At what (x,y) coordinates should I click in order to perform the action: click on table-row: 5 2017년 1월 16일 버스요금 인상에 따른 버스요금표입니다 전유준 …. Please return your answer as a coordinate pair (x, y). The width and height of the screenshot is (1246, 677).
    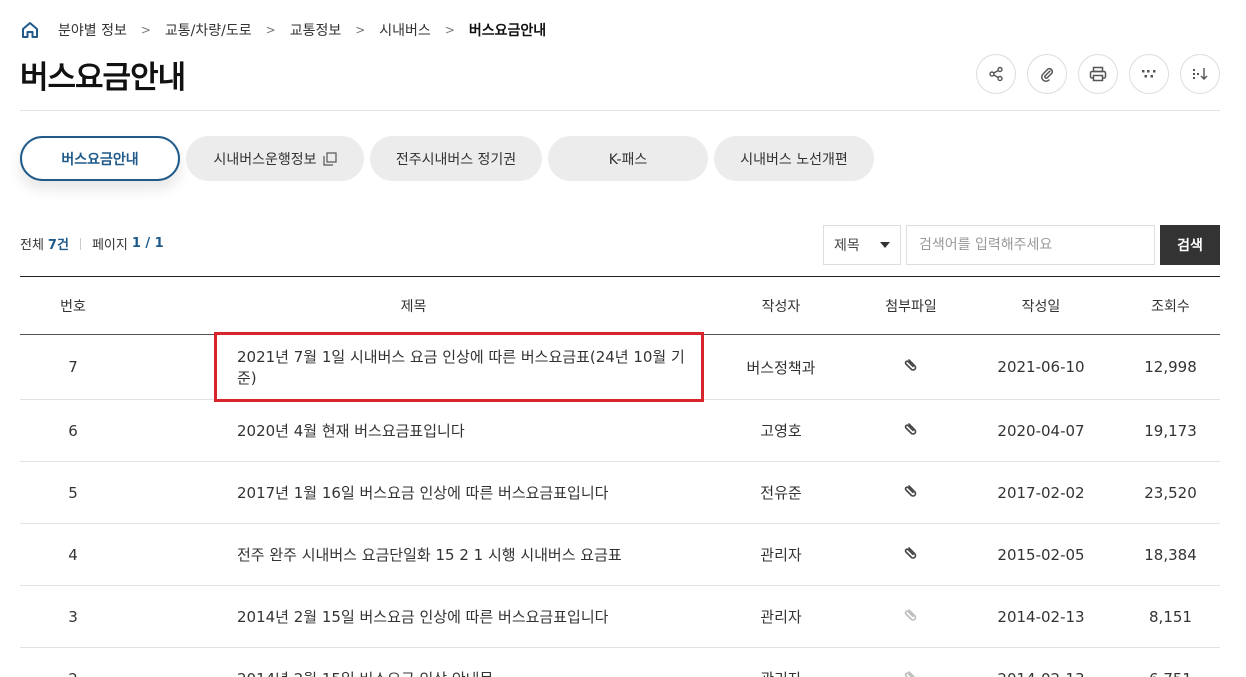
    Looking at the image, I should click on (620, 492).